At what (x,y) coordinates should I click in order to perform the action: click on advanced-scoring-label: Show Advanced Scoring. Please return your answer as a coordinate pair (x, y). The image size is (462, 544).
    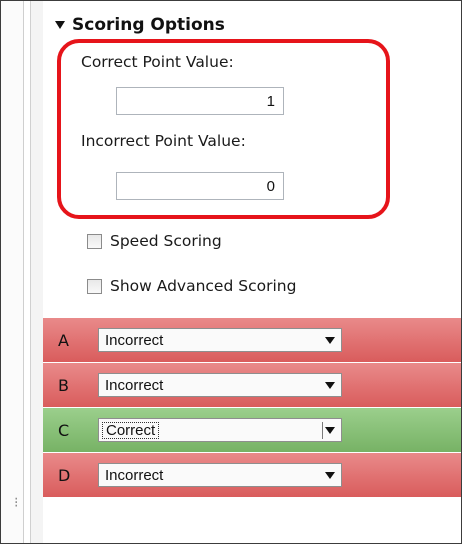
    Looking at the image, I should click on (203, 286).